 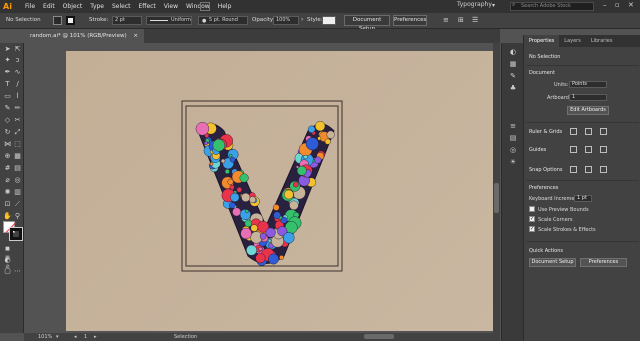 What do you see at coordinates (17, 192) in the screenshot?
I see `graph-tool-icon: ▥` at bounding box center [17, 192].